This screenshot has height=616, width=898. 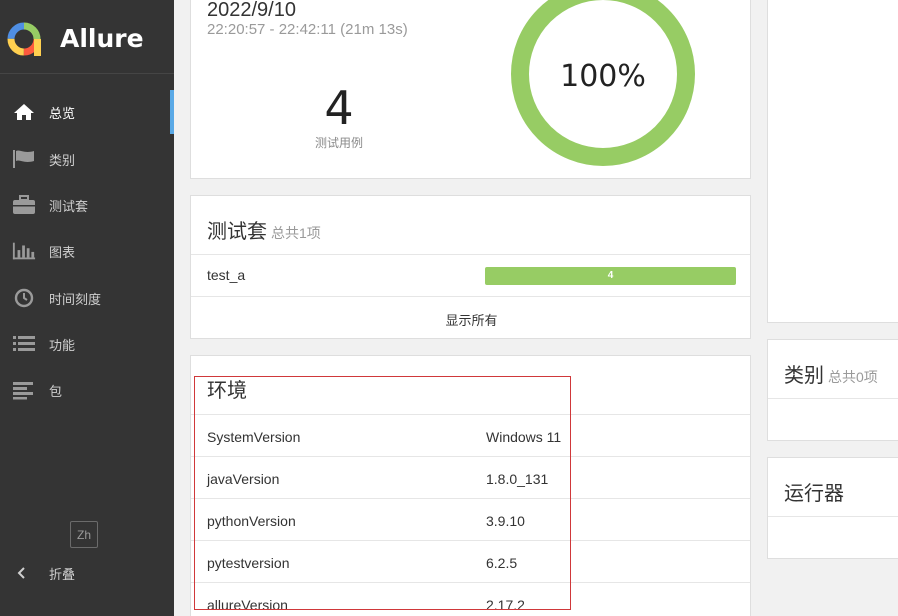 What do you see at coordinates (24, 251) in the screenshot?
I see `bar-chart-icon` at bounding box center [24, 251].